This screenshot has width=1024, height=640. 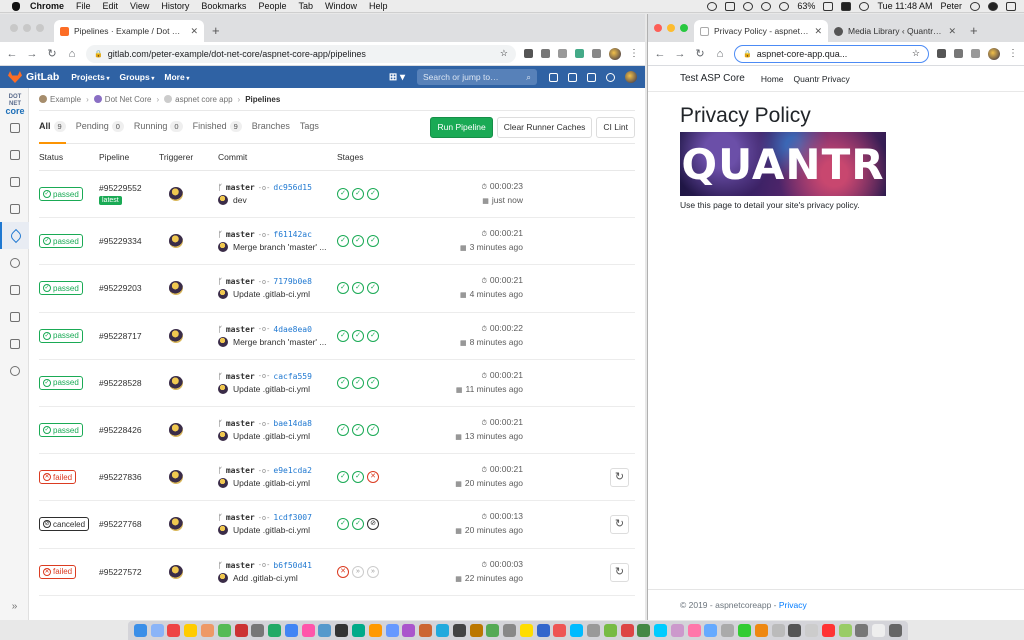 I want to click on run-pipeline-button: Run Pipeline, so click(x=461, y=127).